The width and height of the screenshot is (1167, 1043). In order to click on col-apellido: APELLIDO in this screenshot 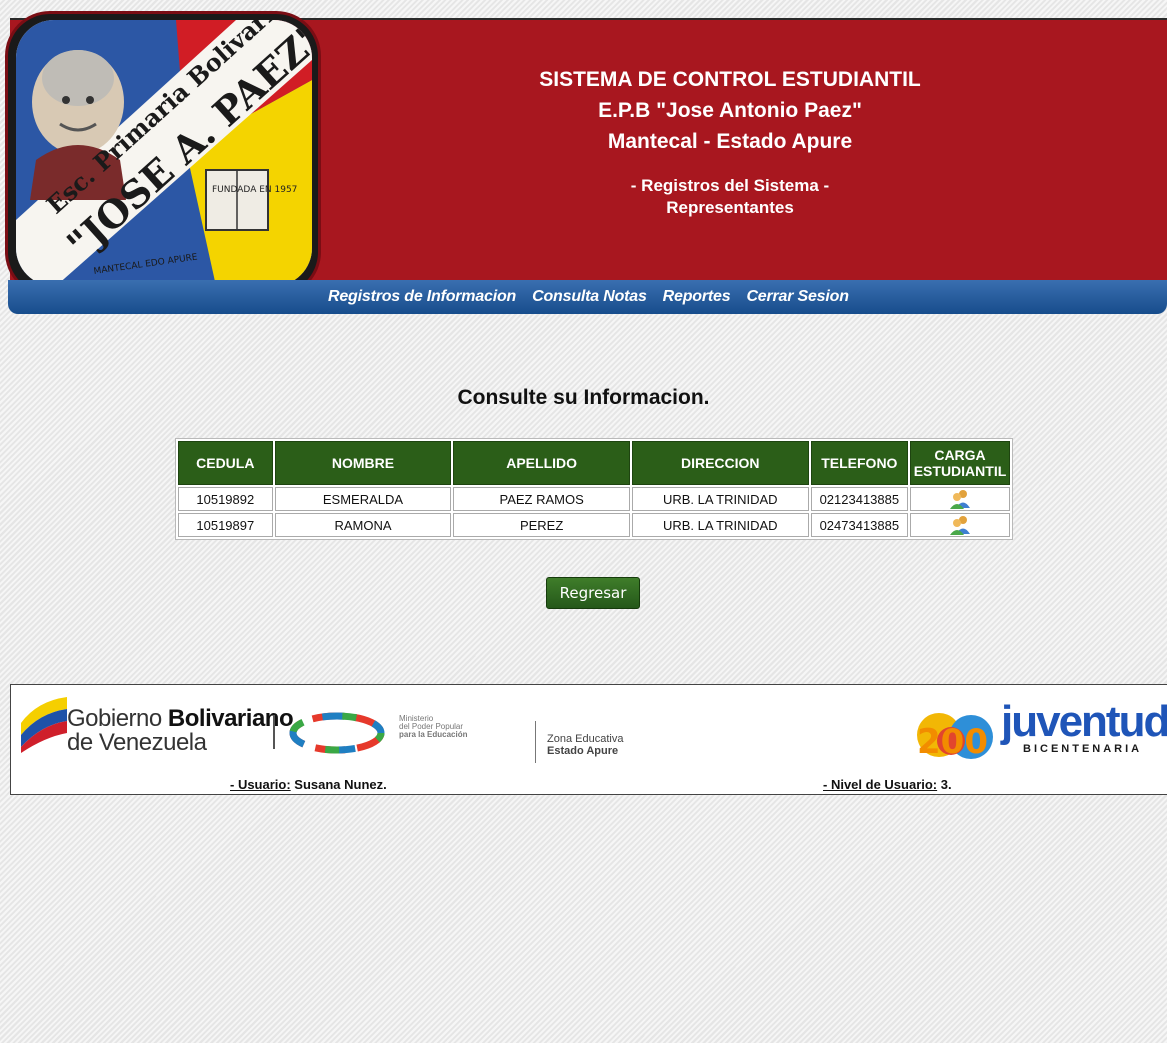, I will do `click(541, 463)`.